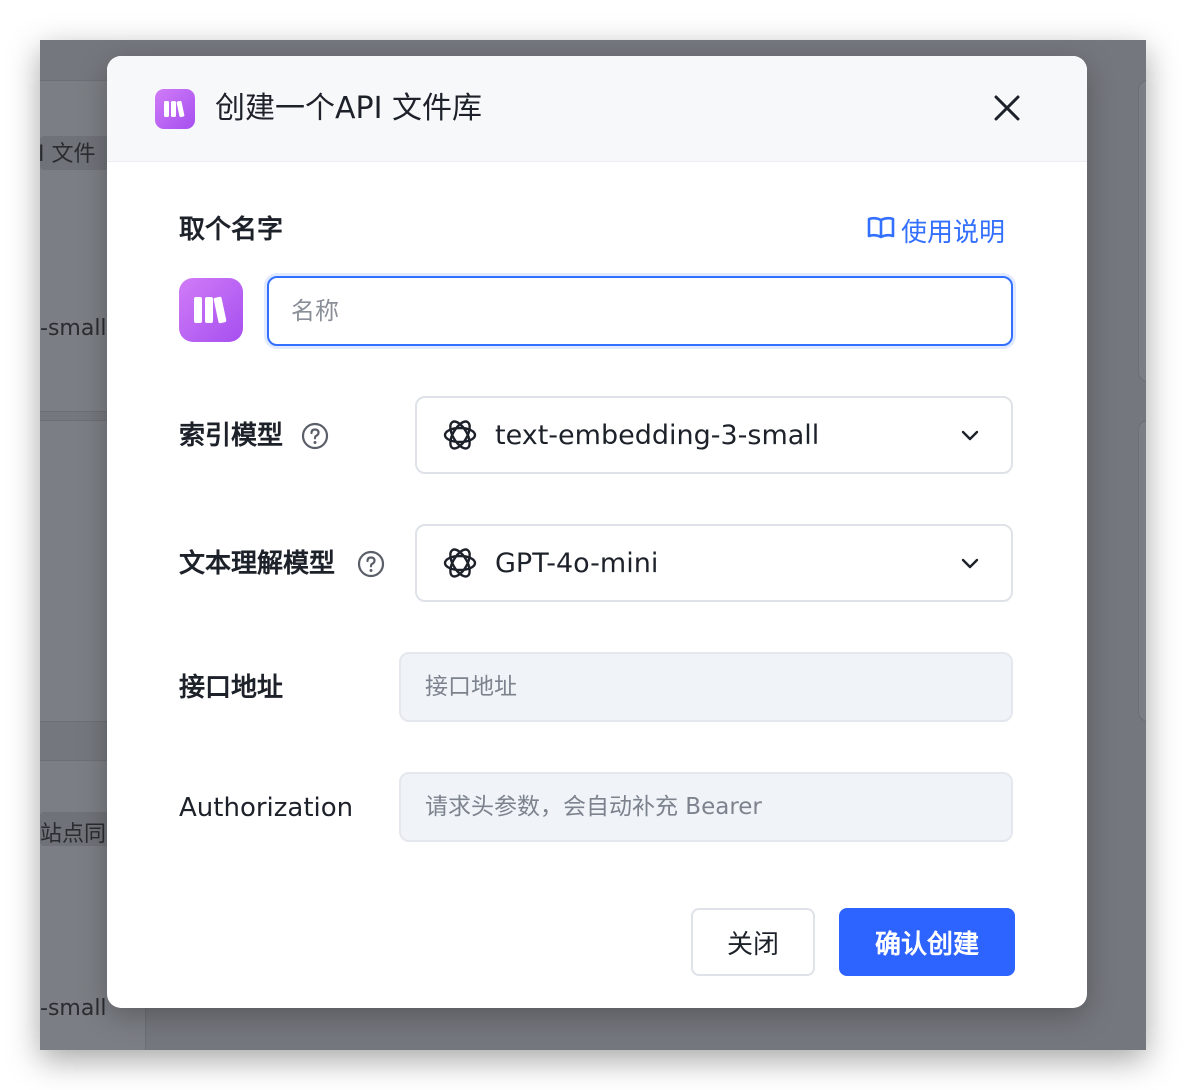 The image size is (1186, 1090). I want to click on confirm-create-button: 确认创建, so click(927, 942).